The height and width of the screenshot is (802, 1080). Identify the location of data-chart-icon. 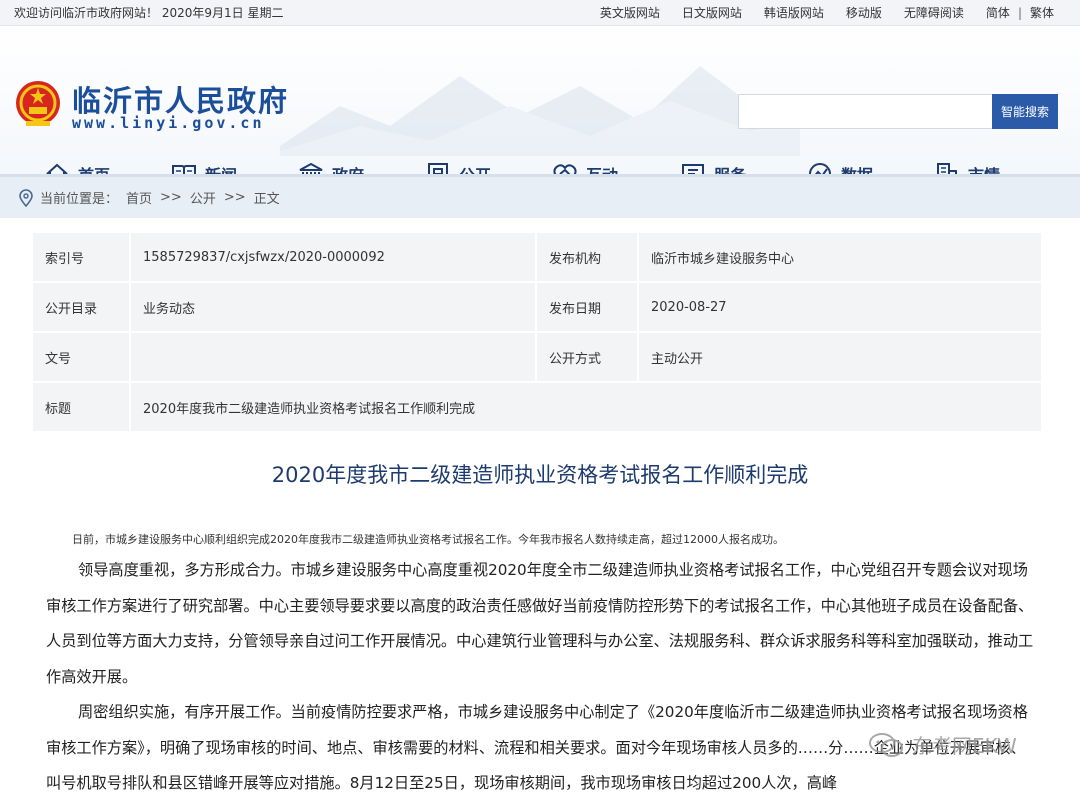
(820, 168).